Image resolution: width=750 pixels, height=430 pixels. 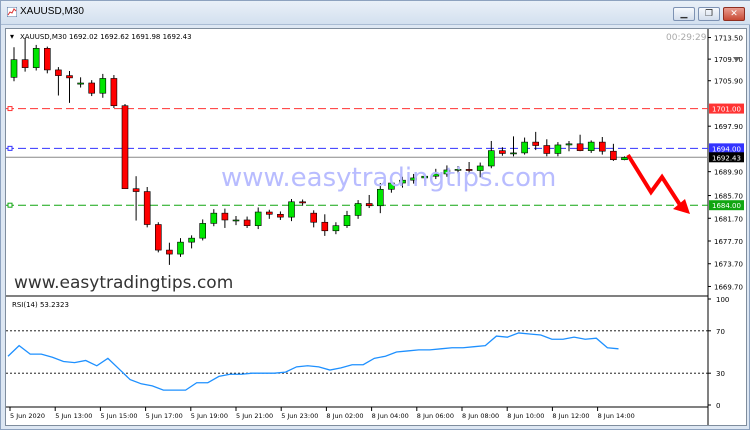 What do you see at coordinates (728, 242) in the screenshot?
I see `price-tick-label: 1677.70` at bounding box center [728, 242].